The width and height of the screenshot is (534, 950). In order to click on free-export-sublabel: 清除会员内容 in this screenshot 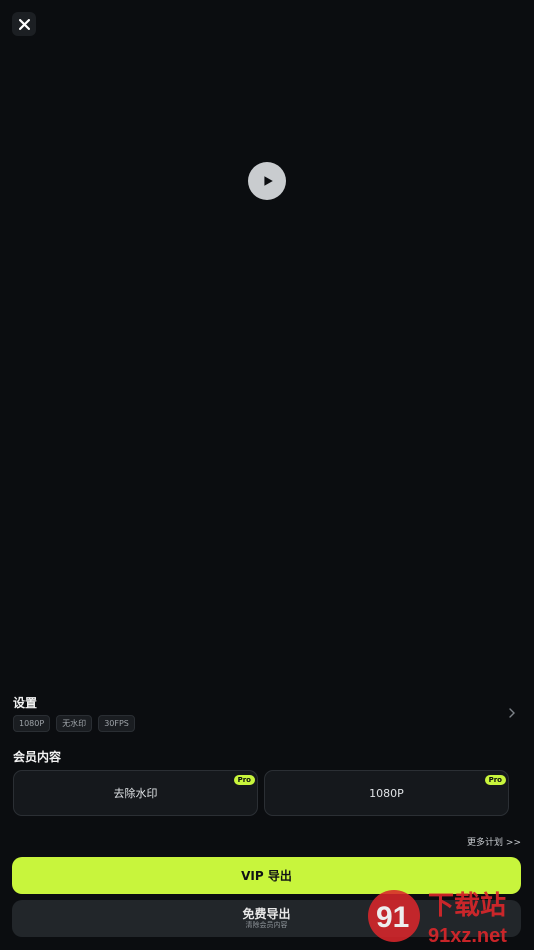, I will do `click(266, 925)`.